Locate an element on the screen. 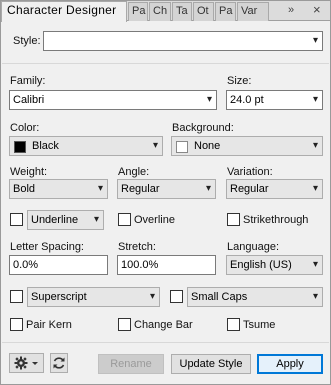  underline-value: Underline is located at coordinates (55, 220).